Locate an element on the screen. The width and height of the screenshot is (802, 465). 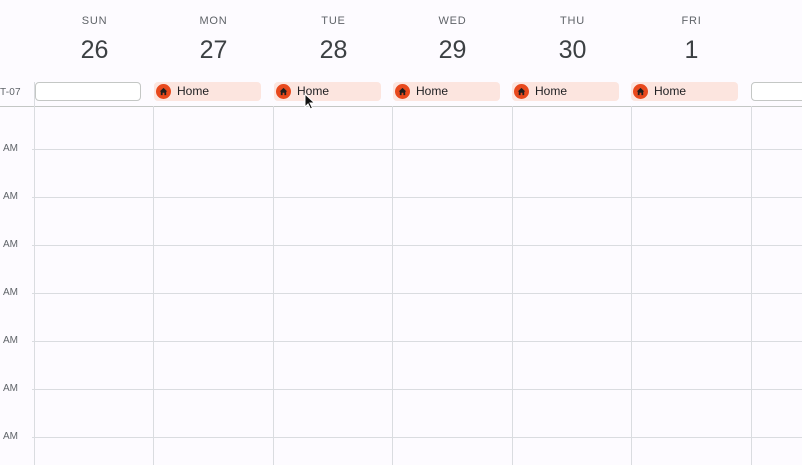
day-name: THU is located at coordinates (572, 21).